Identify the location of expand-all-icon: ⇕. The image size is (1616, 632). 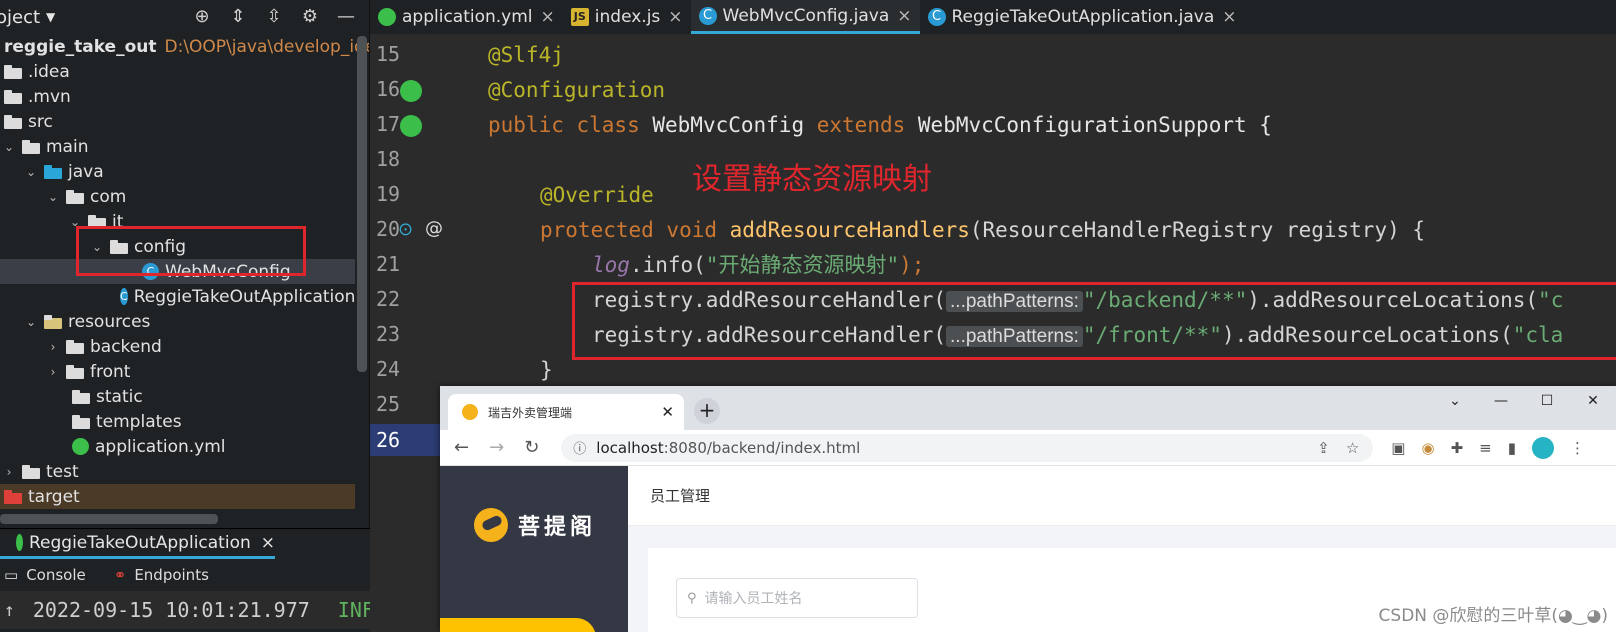
(238, 16).